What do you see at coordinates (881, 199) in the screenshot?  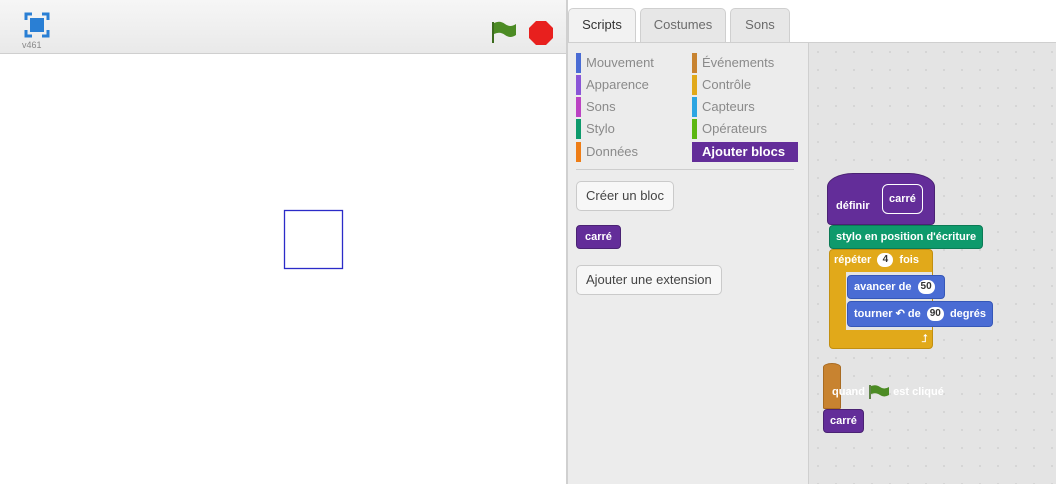 I see `define-block: définir carré` at bounding box center [881, 199].